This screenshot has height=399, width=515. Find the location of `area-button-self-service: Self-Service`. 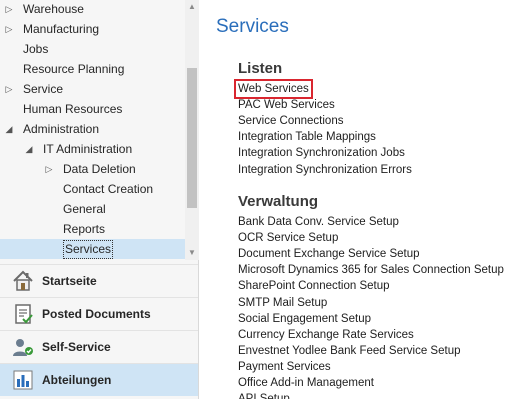

area-button-self-service: Self-Service is located at coordinates (99, 346).